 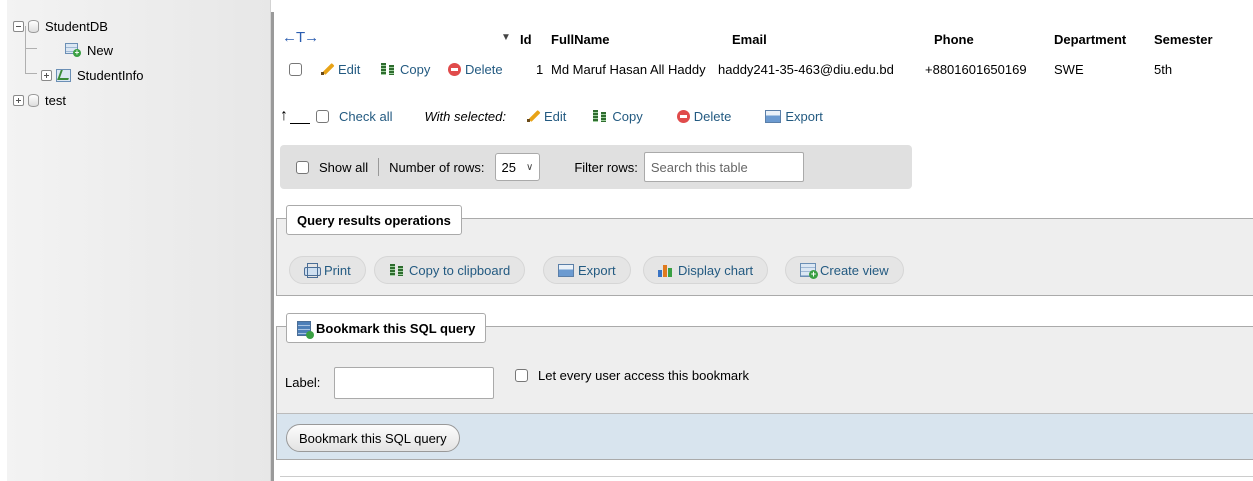 I want to click on tree-item-label: StudentDB, so click(x=76, y=26).